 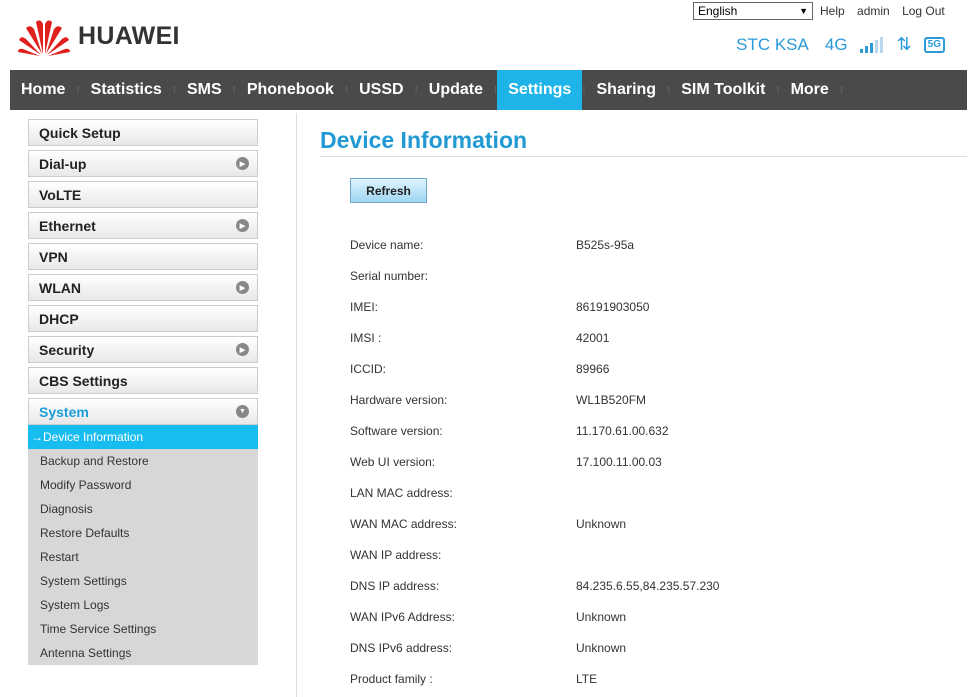 I want to click on top-links: Help admin Log Out, so click(x=887, y=11).